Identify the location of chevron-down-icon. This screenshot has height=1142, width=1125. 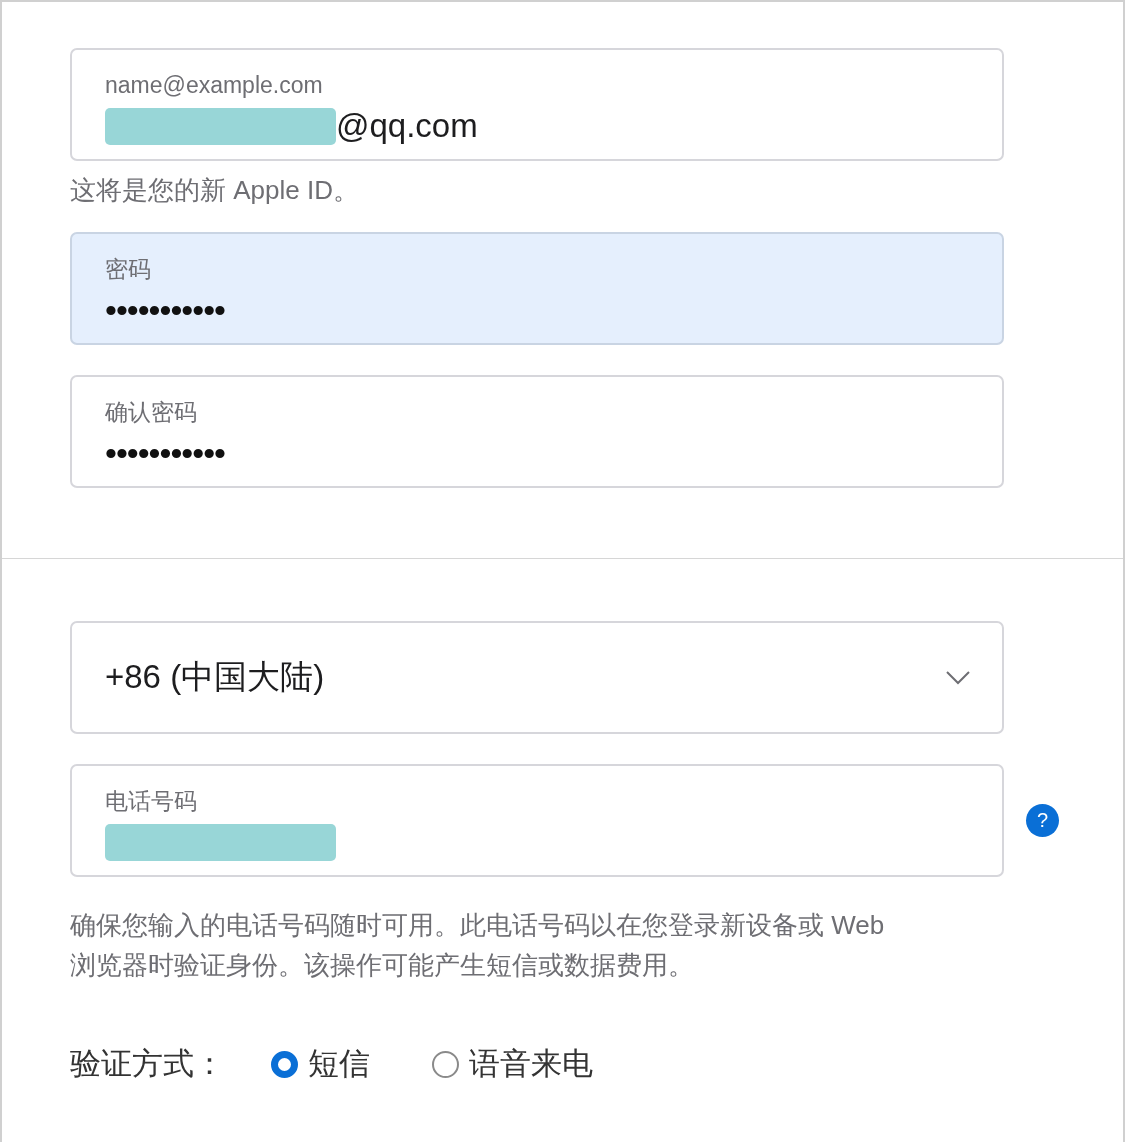
(958, 677).